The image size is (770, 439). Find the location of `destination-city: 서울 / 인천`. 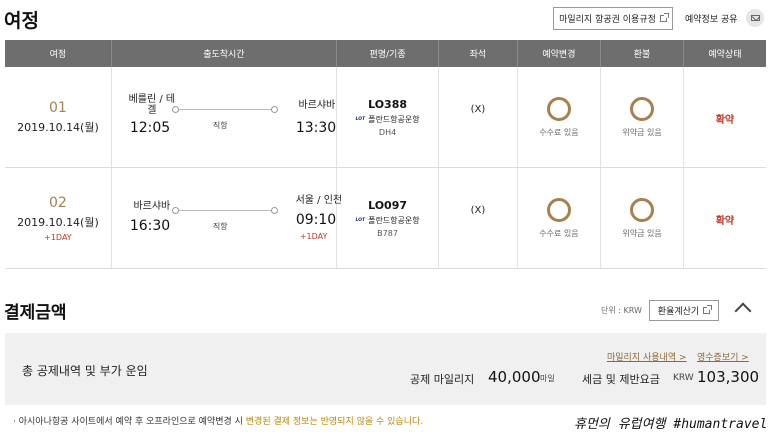

destination-city: 서울 / 인천 is located at coordinates (319, 200).